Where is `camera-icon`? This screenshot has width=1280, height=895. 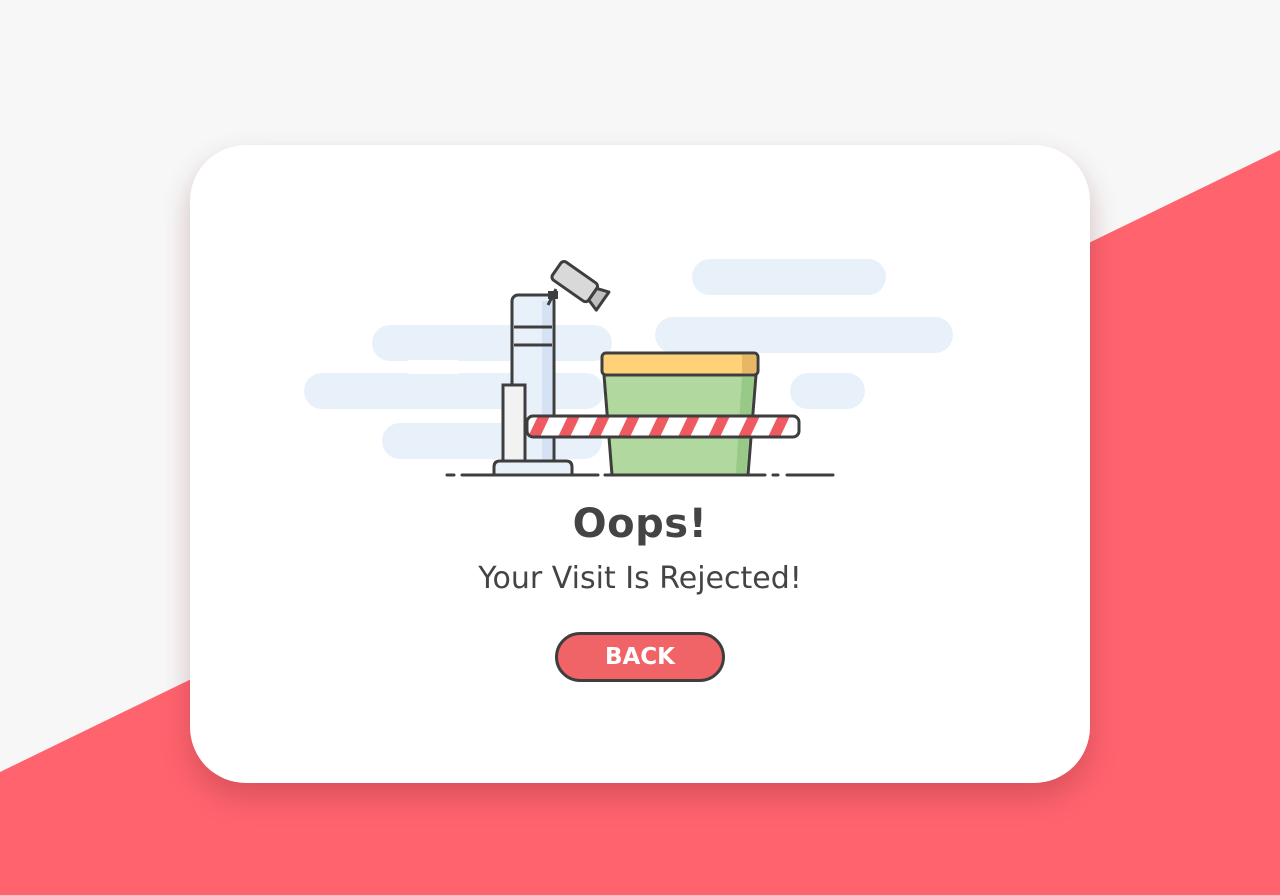 camera-icon is located at coordinates (578, 286).